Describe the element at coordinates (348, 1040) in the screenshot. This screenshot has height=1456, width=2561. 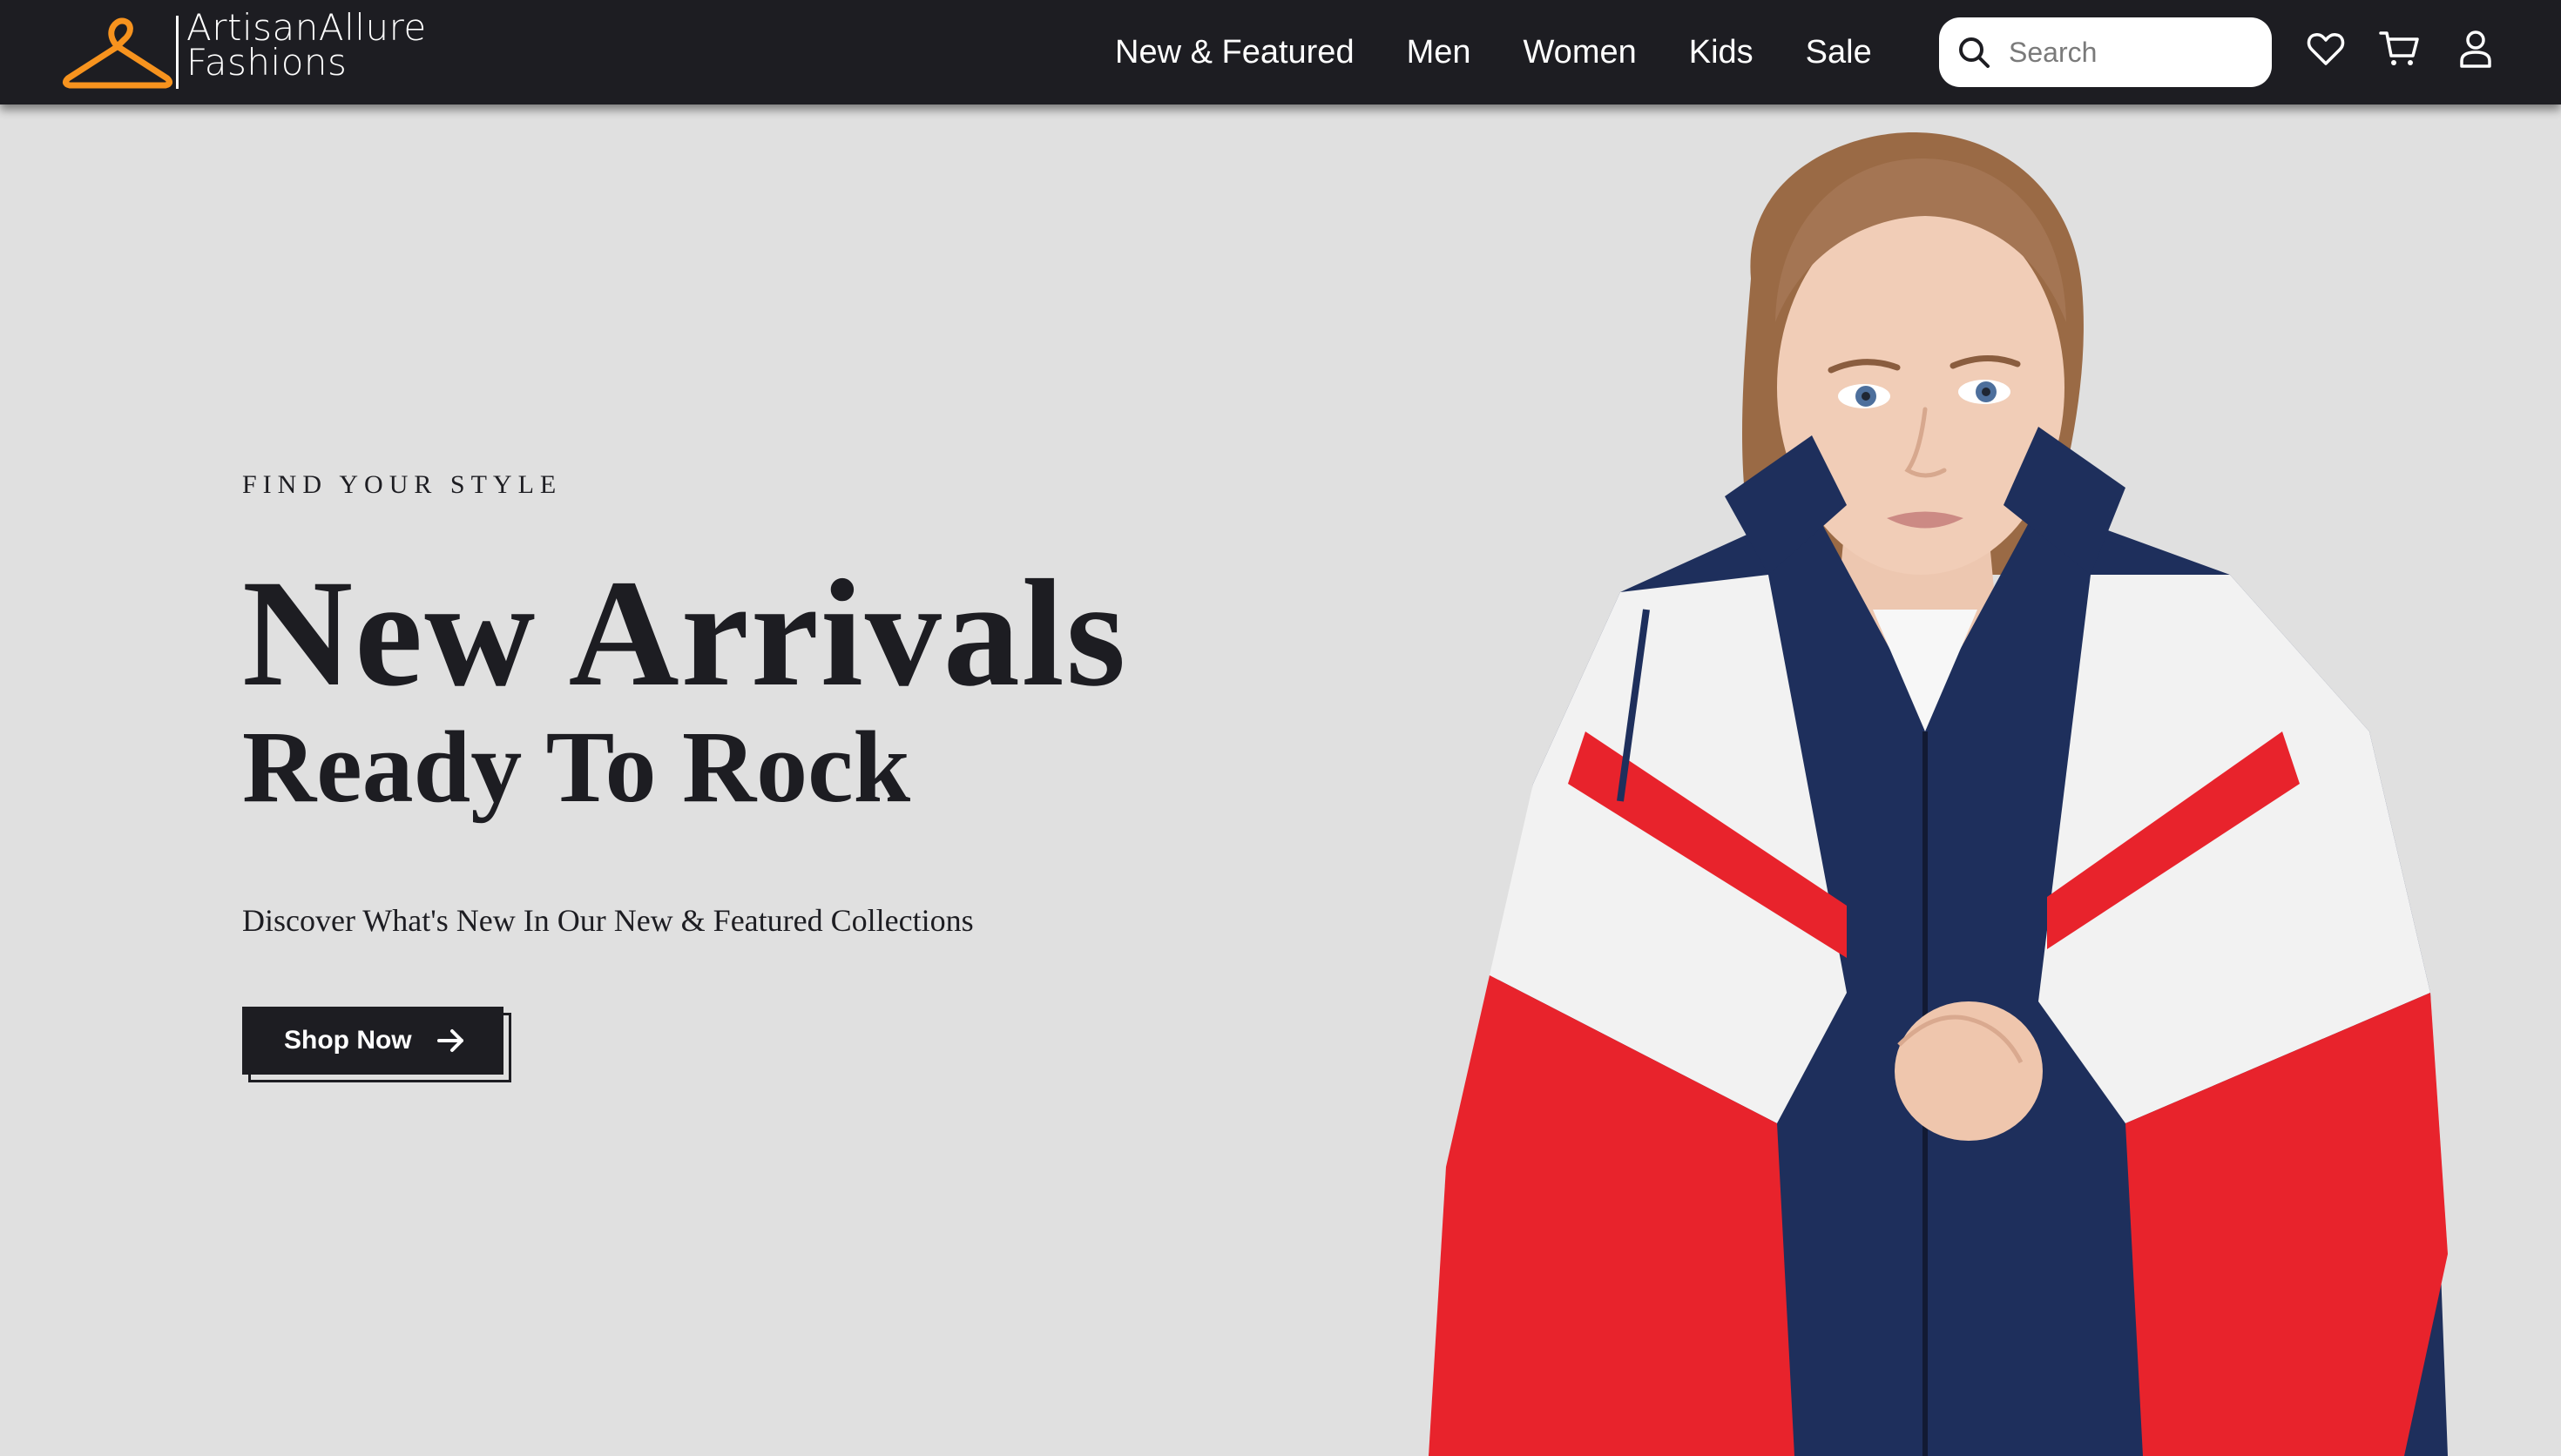
I see `shop-now-label: Shop Now` at that location.